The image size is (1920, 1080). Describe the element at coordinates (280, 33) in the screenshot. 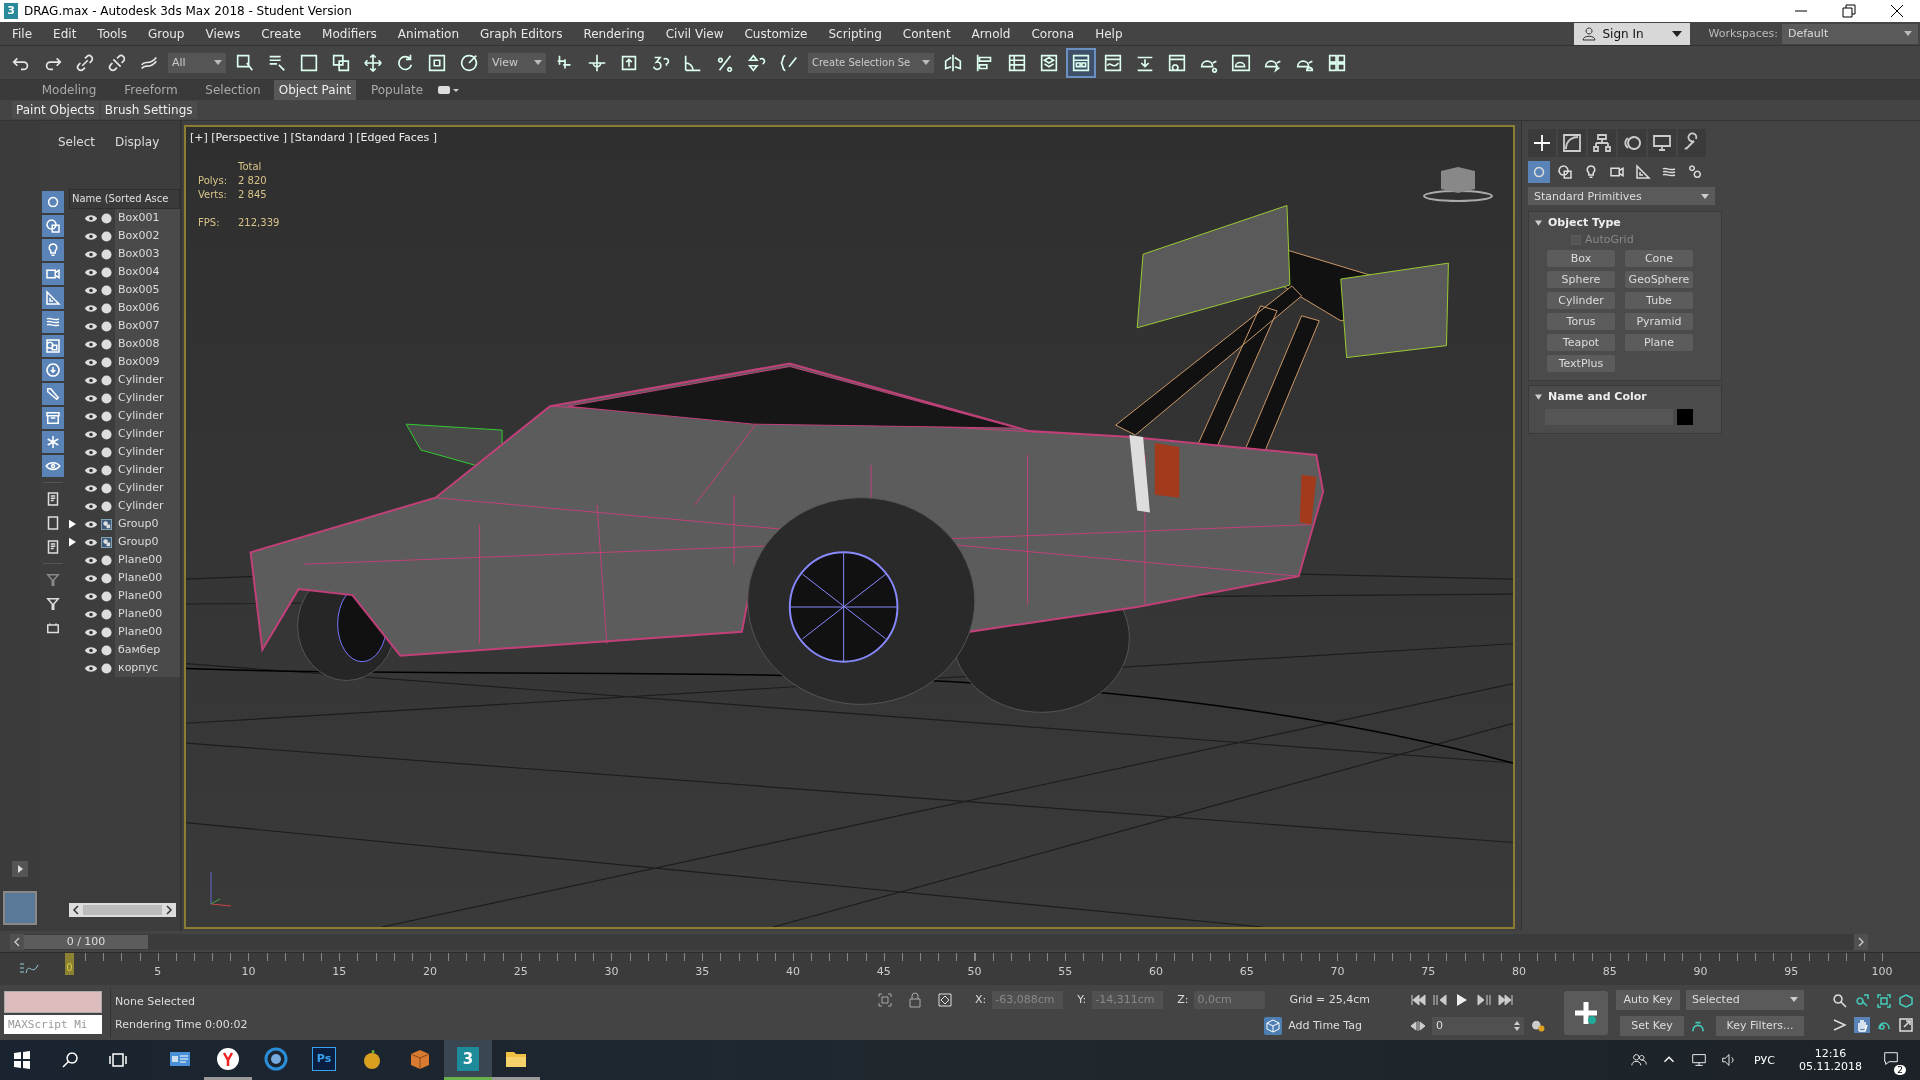

I see `menu-item: Create` at that location.